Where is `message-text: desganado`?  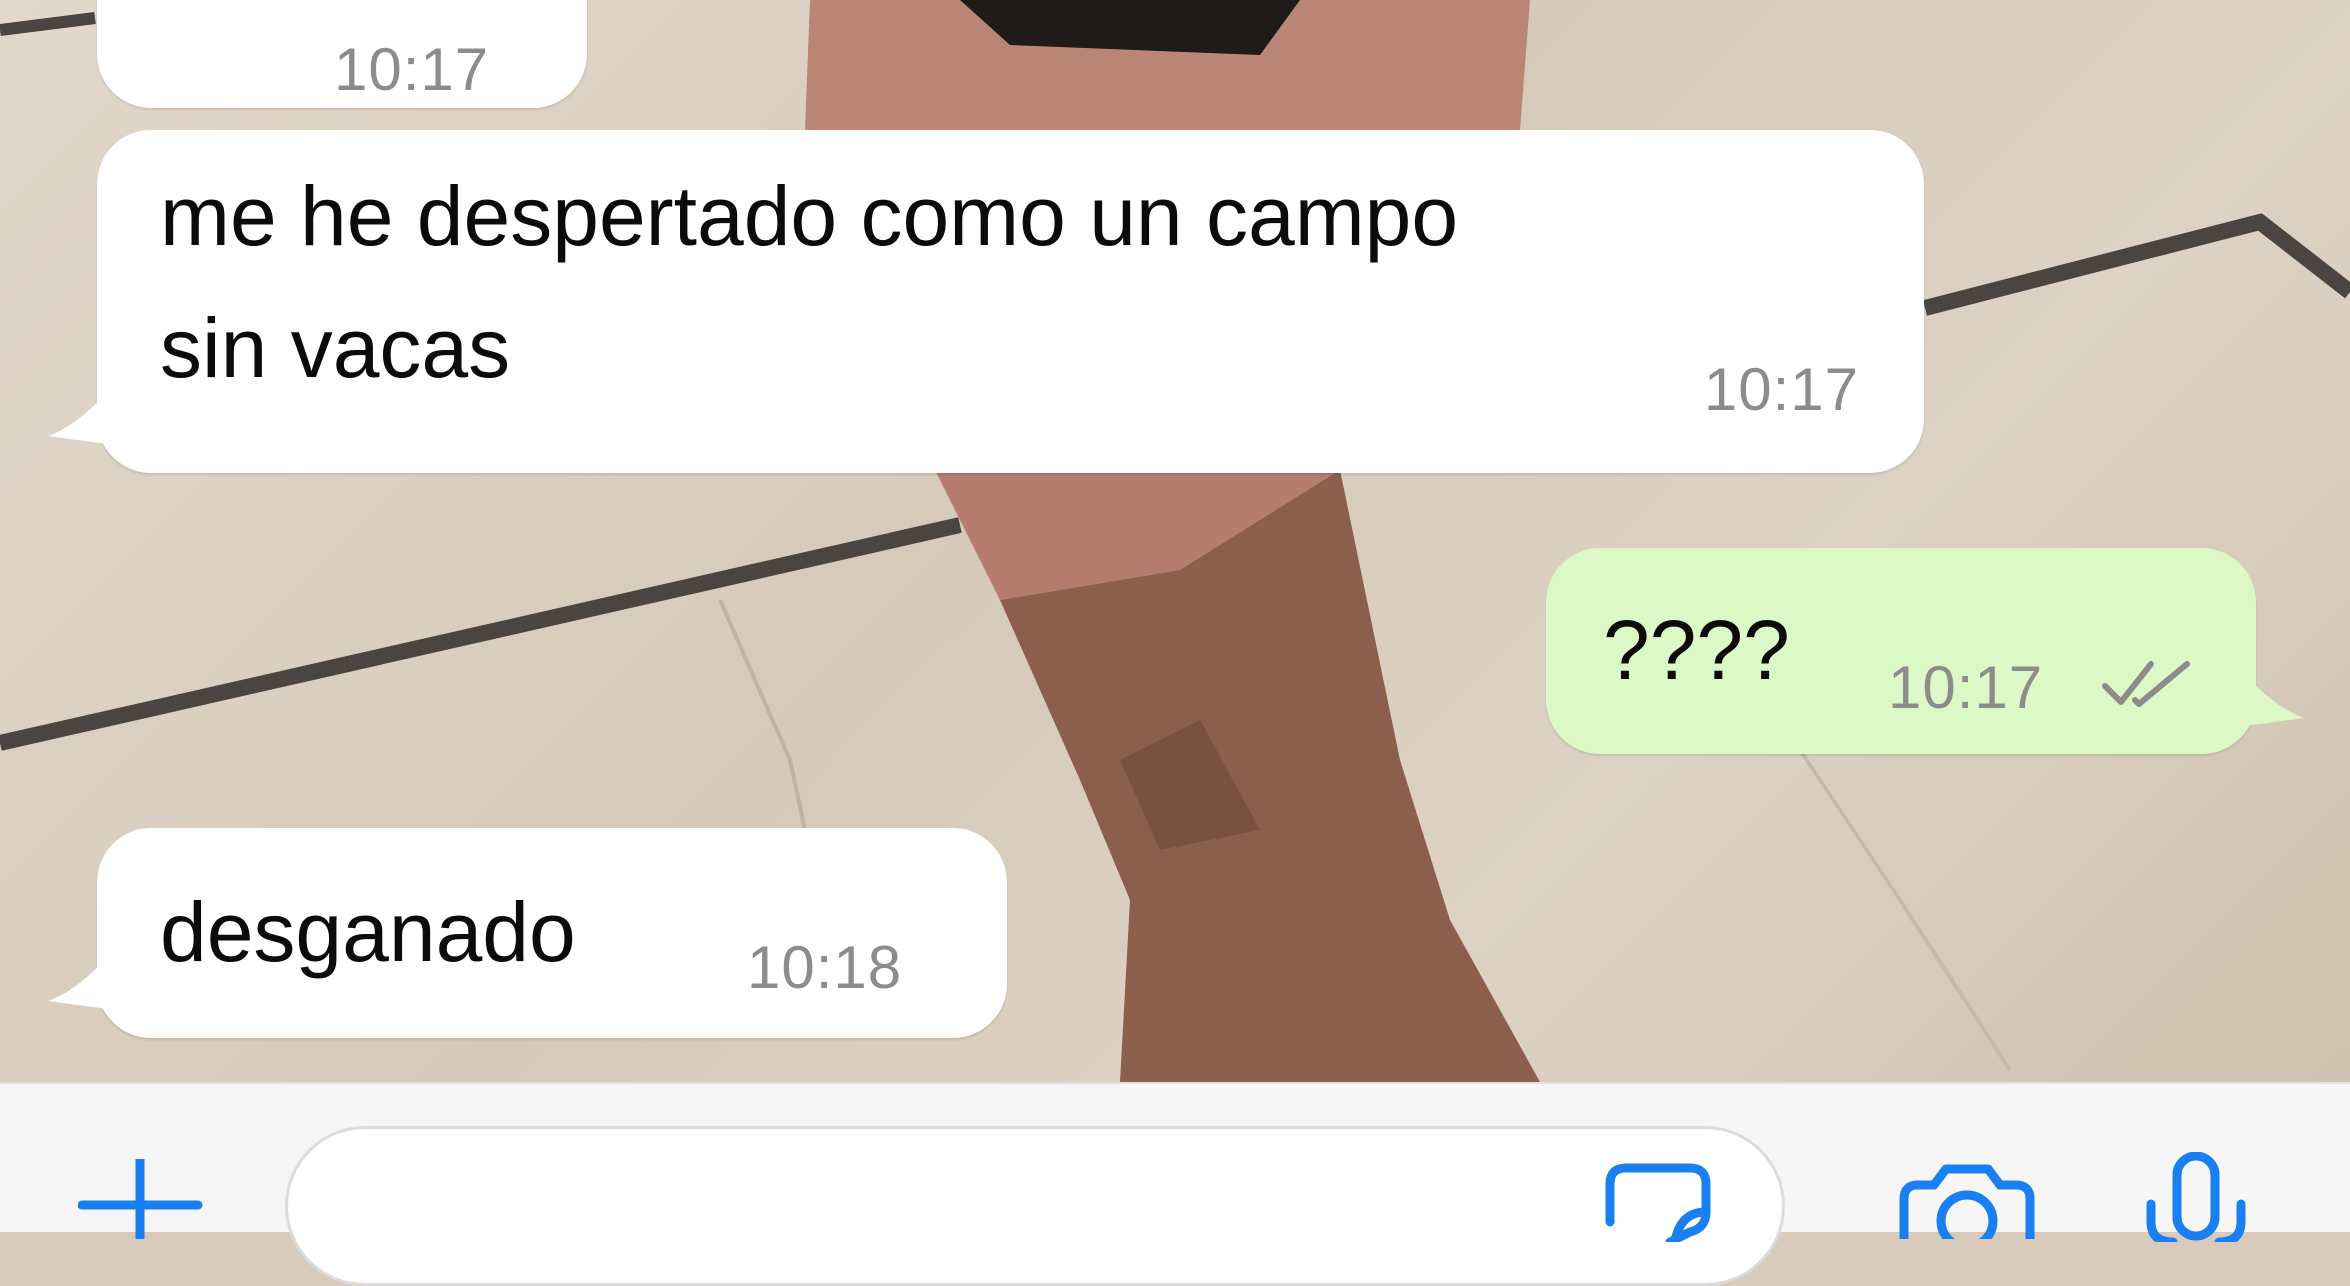
message-text: desganado is located at coordinates (368, 932).